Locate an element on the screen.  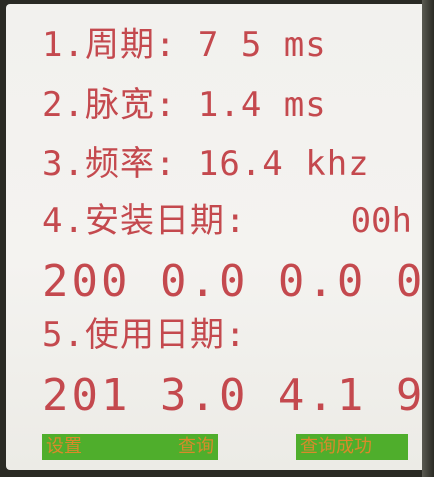
install-date-label: 4.安装日期: is located at coordinates (144, 221).